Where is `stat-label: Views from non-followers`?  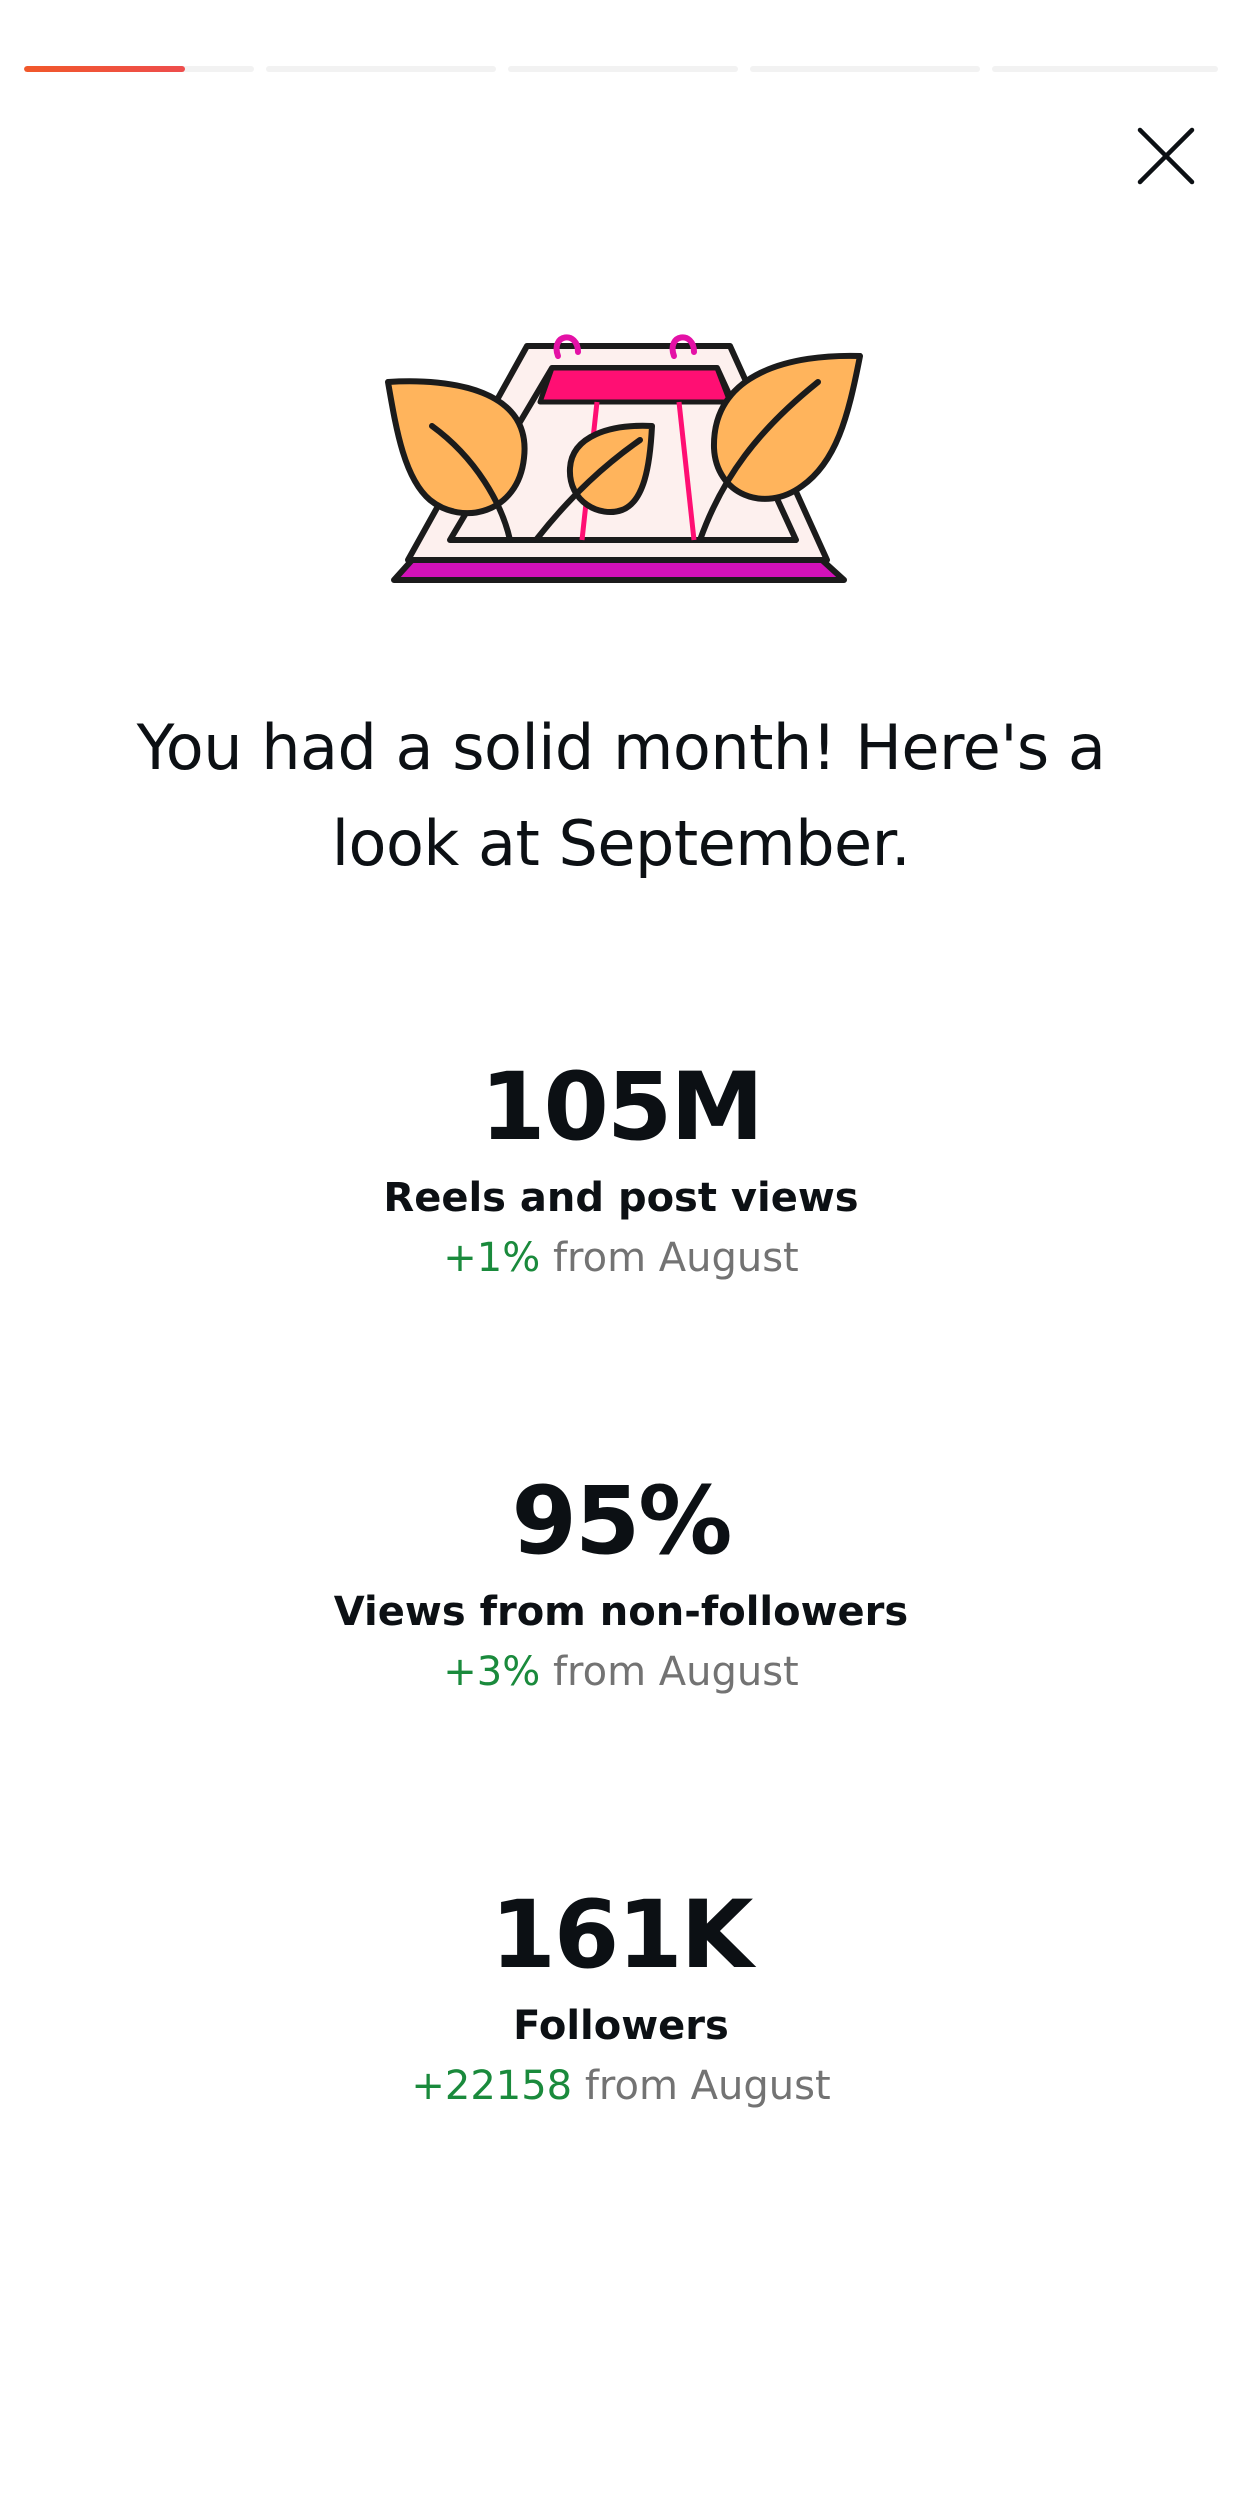 stat-label: Views from non-followers is located at coordinates (621, 1612).